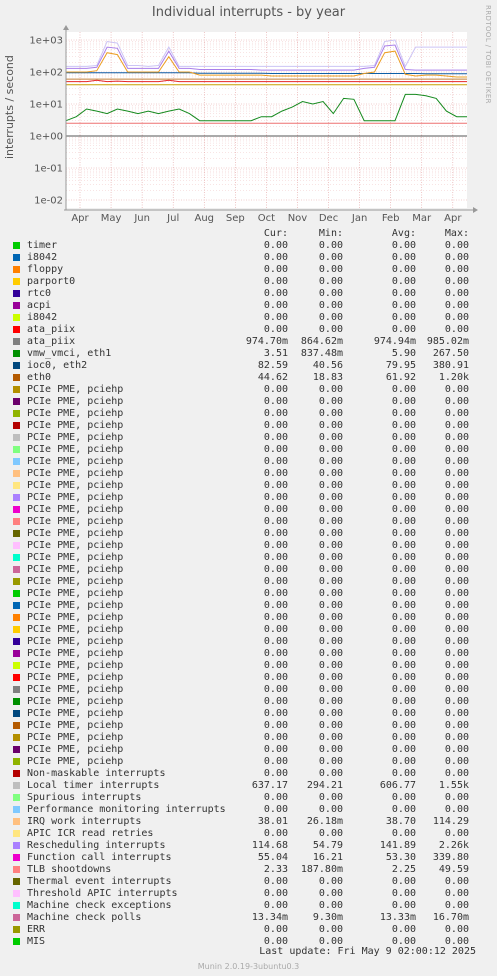 The height and width of the screenshot is (976, 497). I want to click on y-tick-label: 1e-01, so click(48, 169).